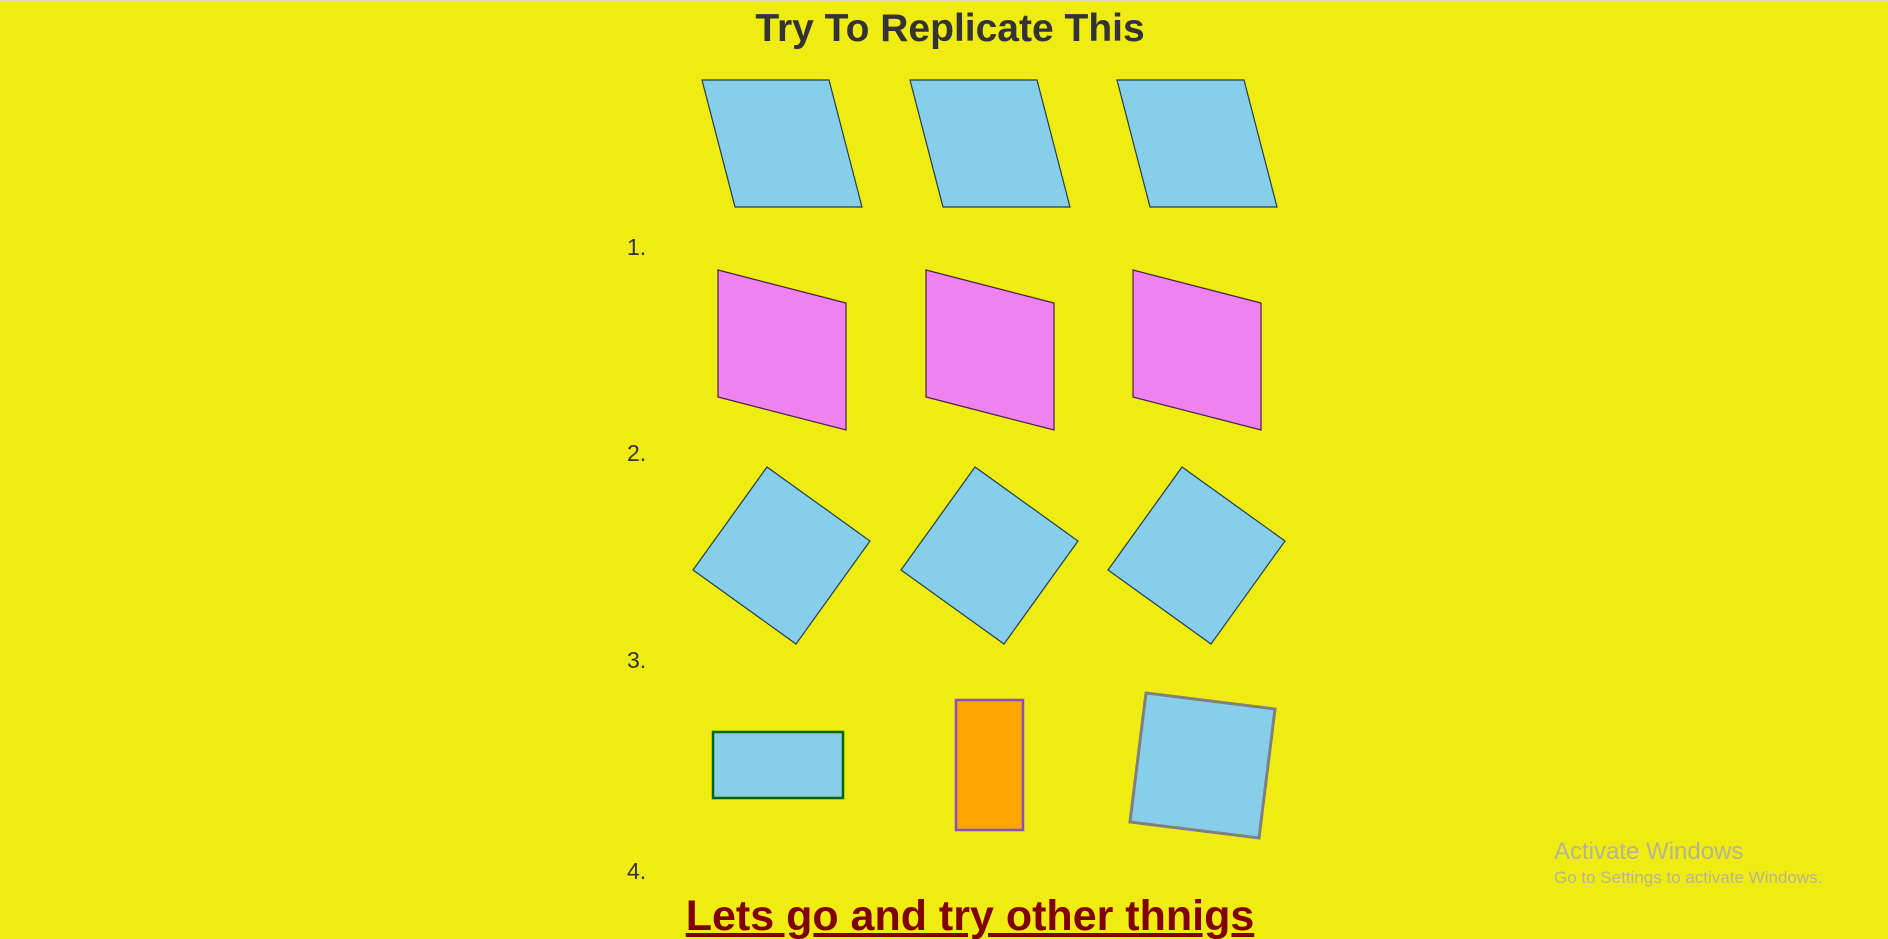  I want to click on watermark-subtitle: Go to Settings to activate Windows., so click(1688, 877).